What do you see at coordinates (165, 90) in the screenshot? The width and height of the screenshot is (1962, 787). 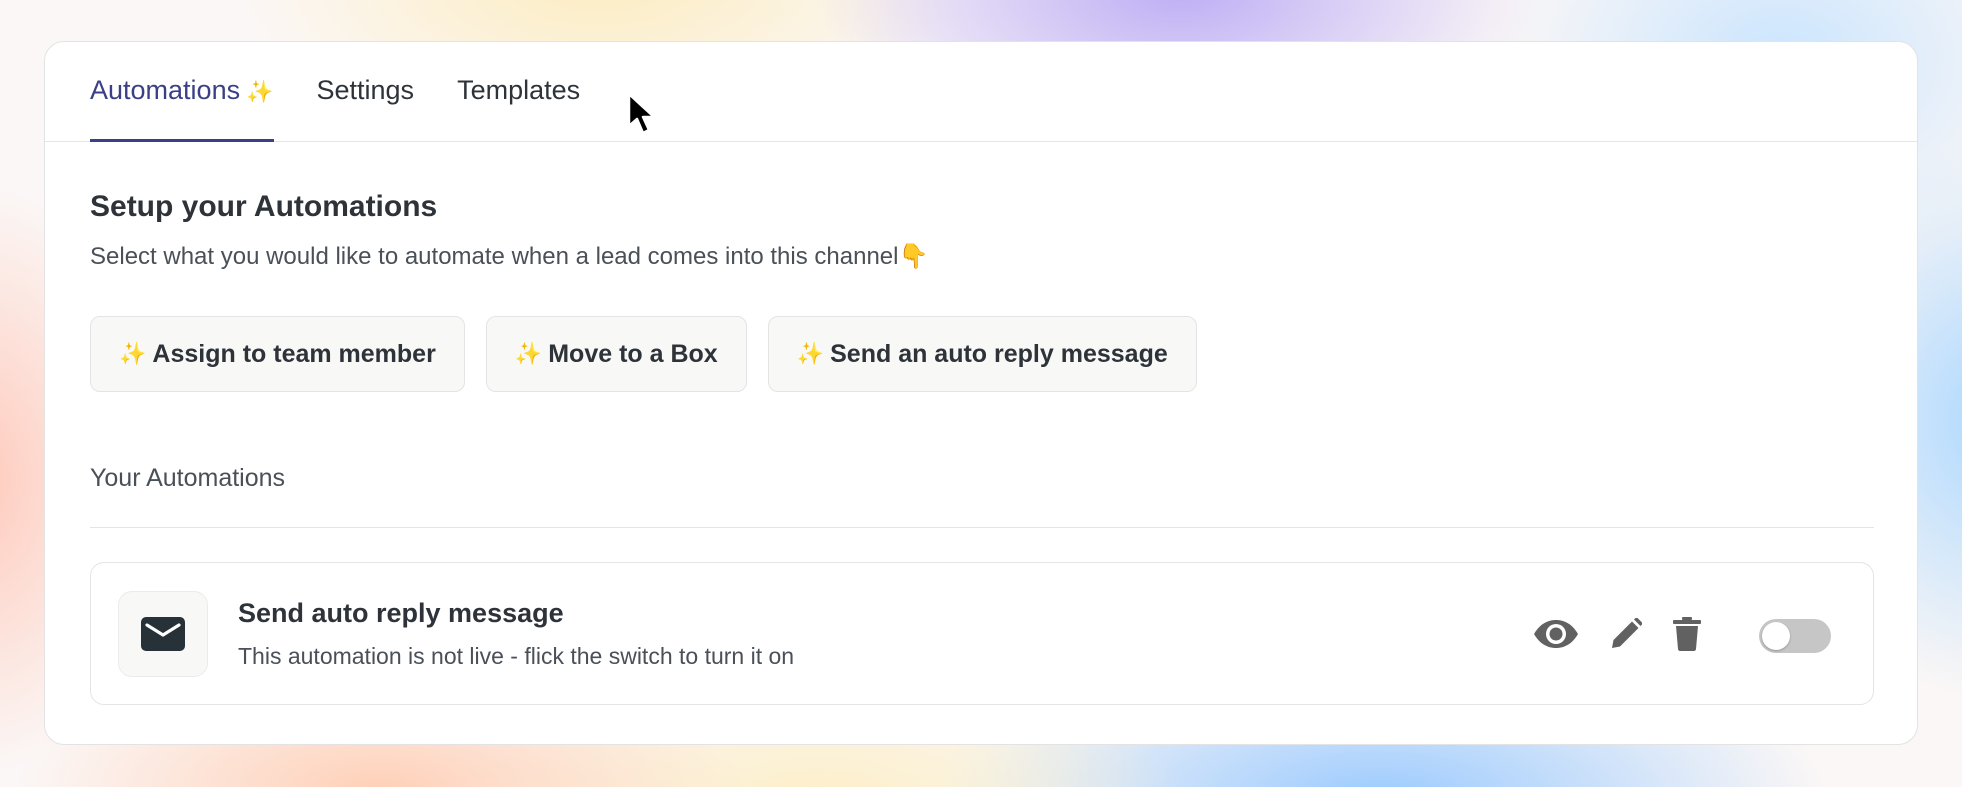 I see `tab-automations-label: Automations` at bounding box center [165, 90].